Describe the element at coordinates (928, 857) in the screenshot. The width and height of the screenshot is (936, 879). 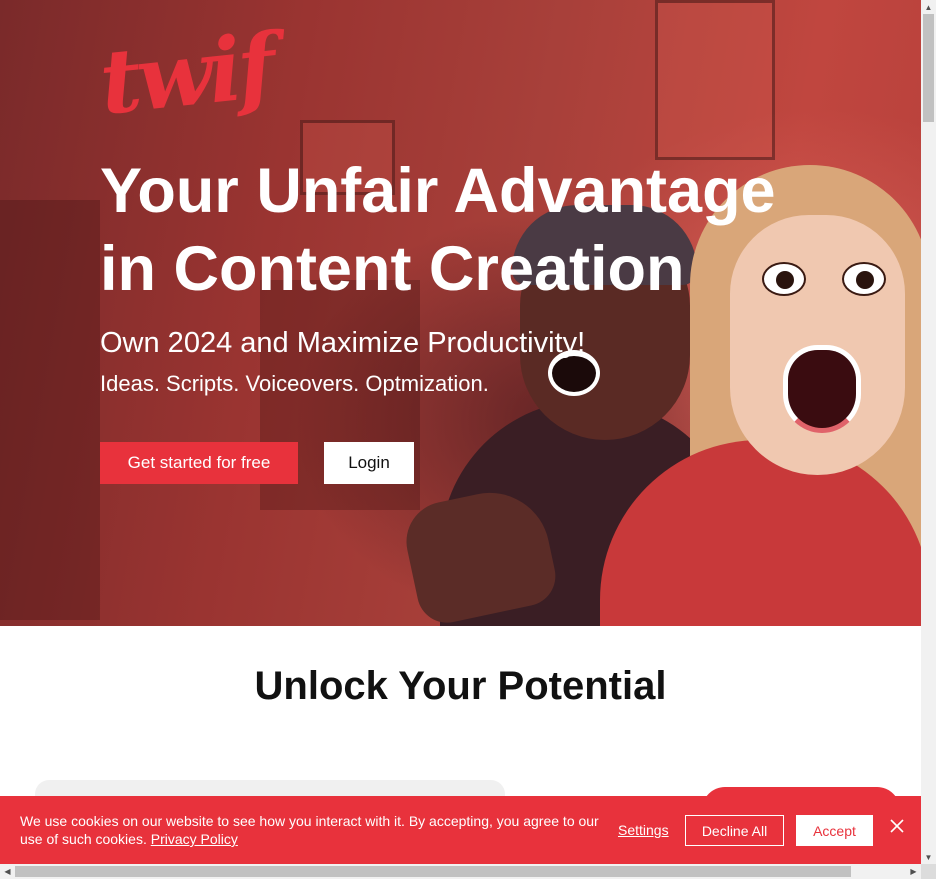
I see `scroll-down-icon: ▼` at that location.